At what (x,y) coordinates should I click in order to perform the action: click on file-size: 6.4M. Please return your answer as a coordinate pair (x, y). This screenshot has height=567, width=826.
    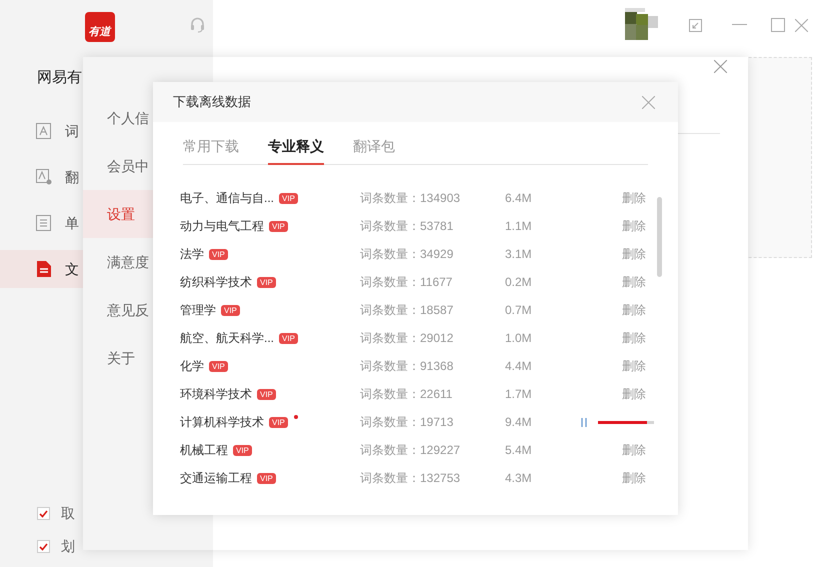
    Looking at the image, I should click on (518, 198).